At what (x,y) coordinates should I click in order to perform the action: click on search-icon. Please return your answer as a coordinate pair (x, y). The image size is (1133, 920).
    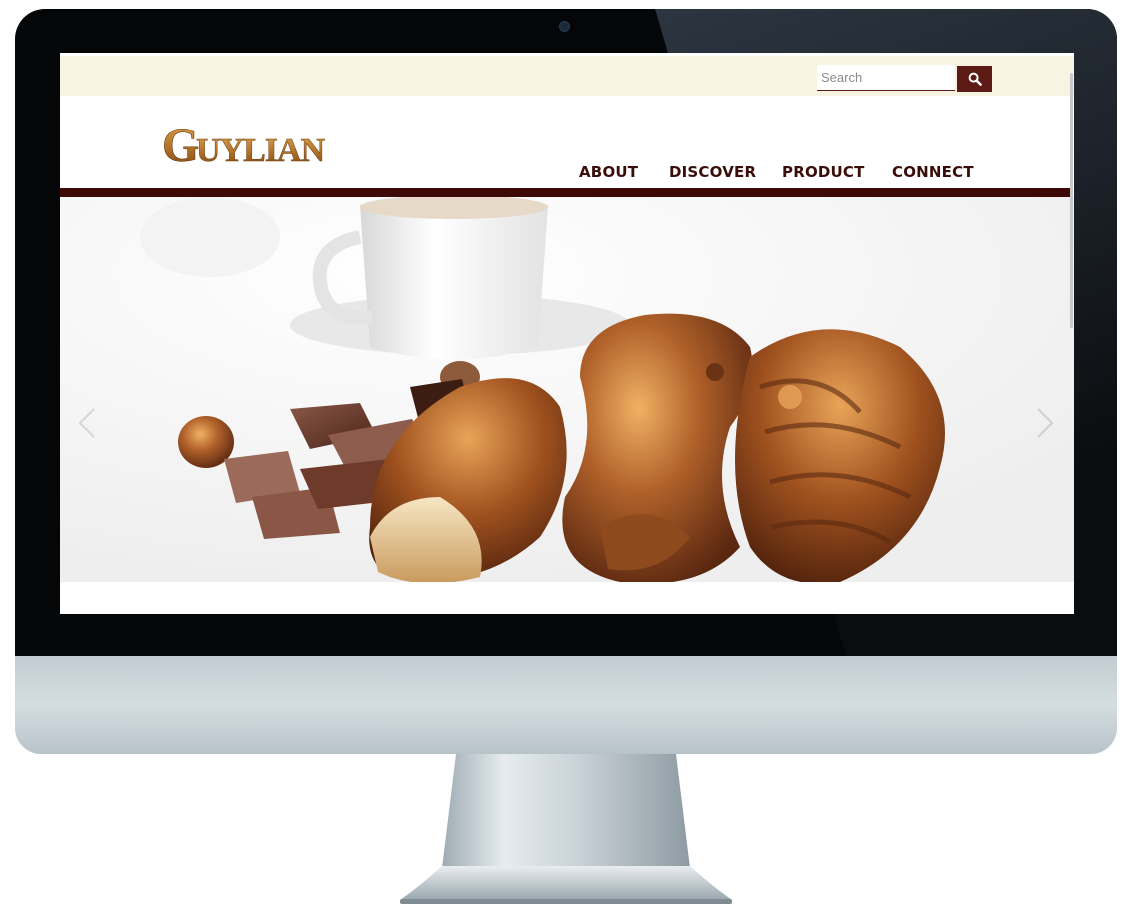
    Looking at the image, I should click on (975, 79).